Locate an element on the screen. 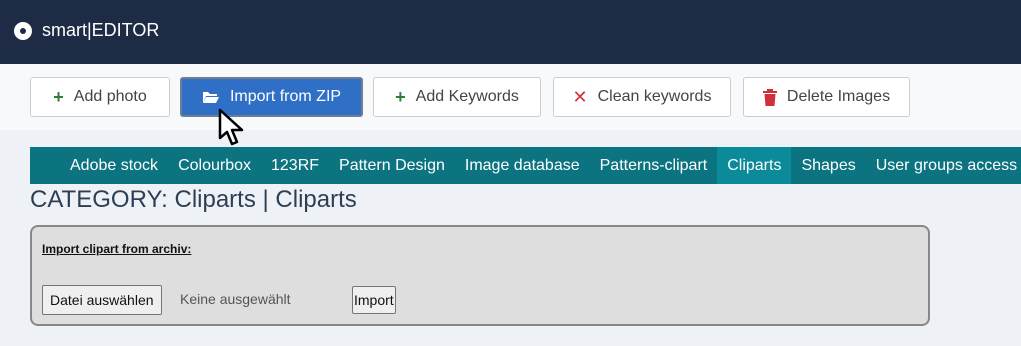  add-keywords-label: Add Keywords is located at coordinates (467, 96).